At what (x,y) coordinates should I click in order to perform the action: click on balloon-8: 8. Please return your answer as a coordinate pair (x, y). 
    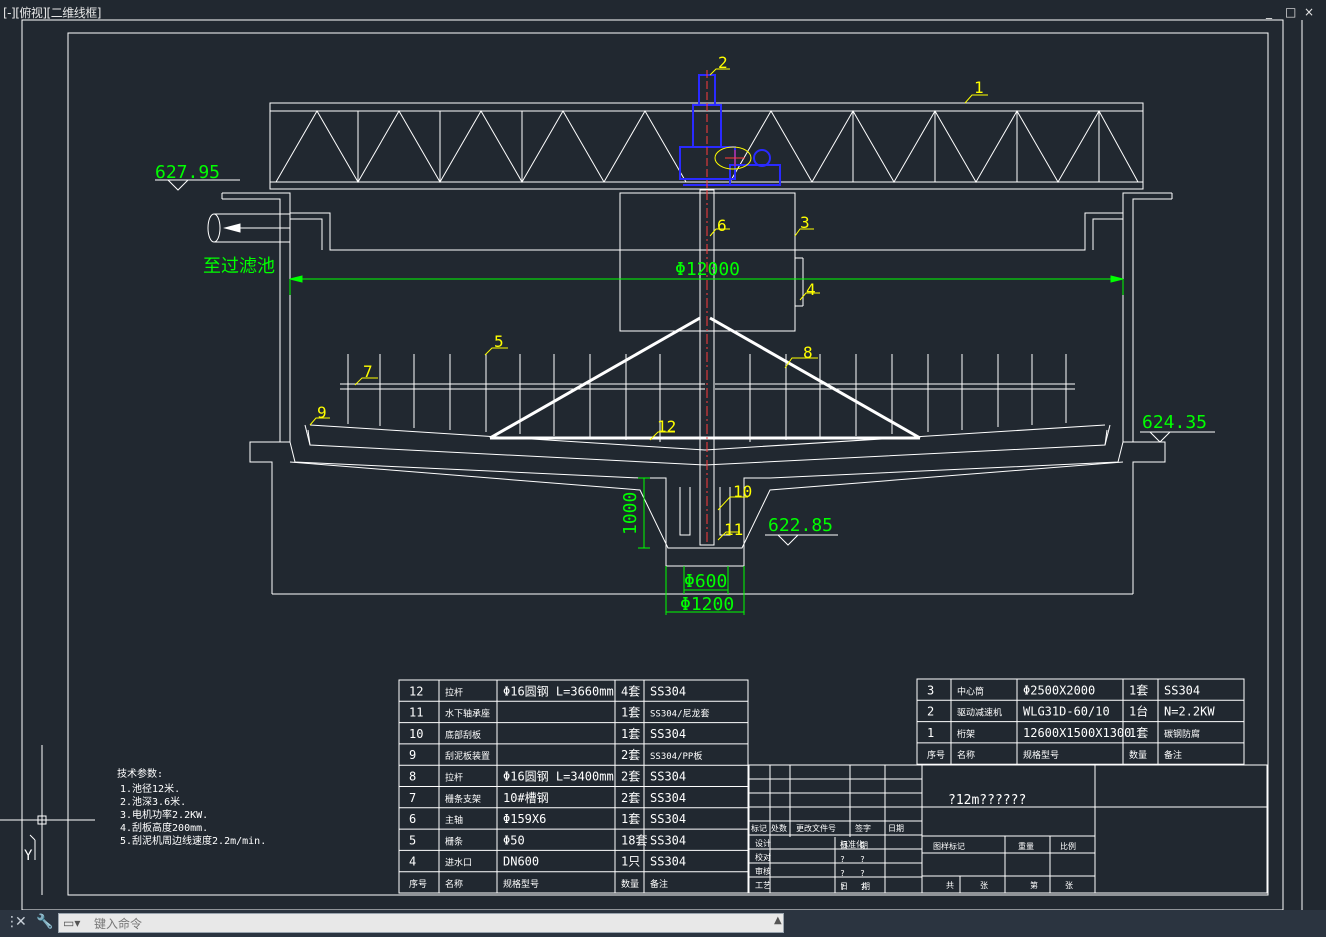
    Looking at the image, I should click on (808, 352).